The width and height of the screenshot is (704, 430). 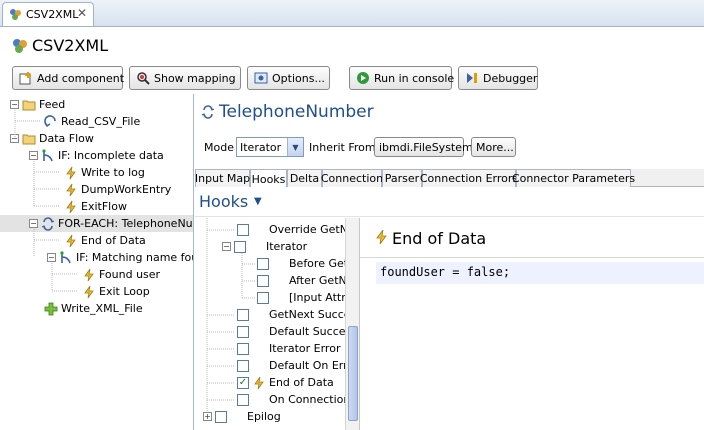 I want to click on hook-item: Override GetN, so click(x=292, y=229).